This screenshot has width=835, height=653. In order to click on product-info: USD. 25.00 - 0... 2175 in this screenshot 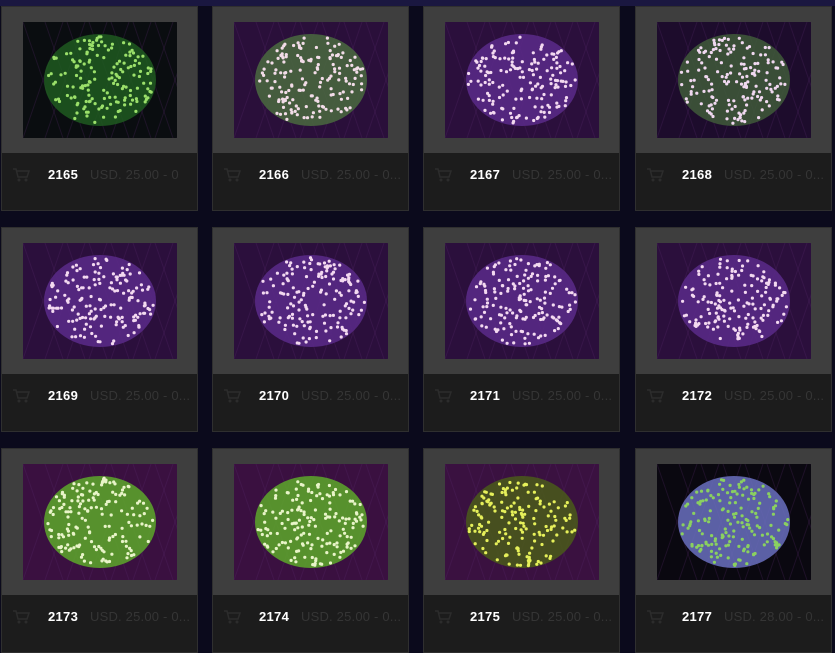, I will do `click(521, 623)`.